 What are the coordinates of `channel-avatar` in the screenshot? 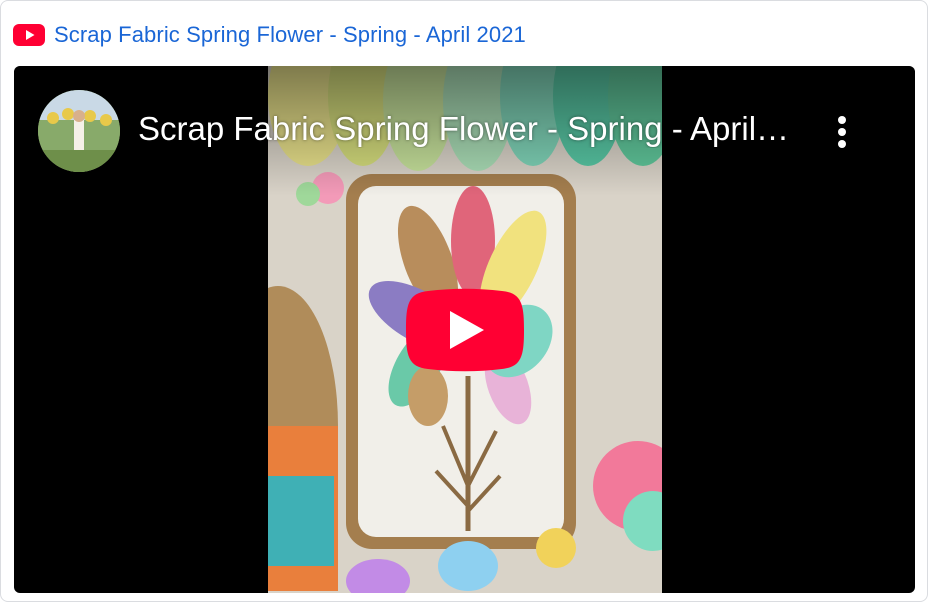 It's located at (79, 131).